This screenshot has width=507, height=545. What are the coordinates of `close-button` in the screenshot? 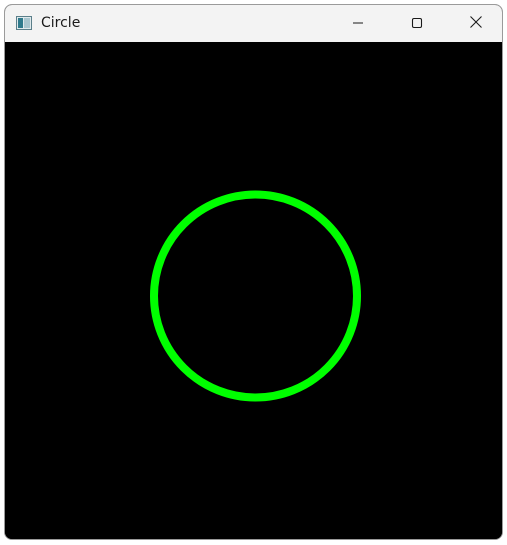 It's located at (476, 23).